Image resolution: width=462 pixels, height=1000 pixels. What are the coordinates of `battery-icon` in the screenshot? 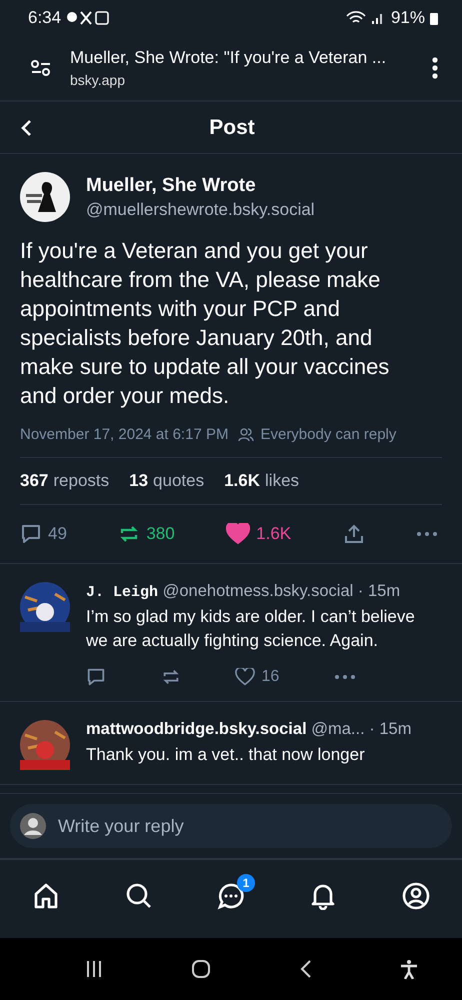 It's located at (434, 18).